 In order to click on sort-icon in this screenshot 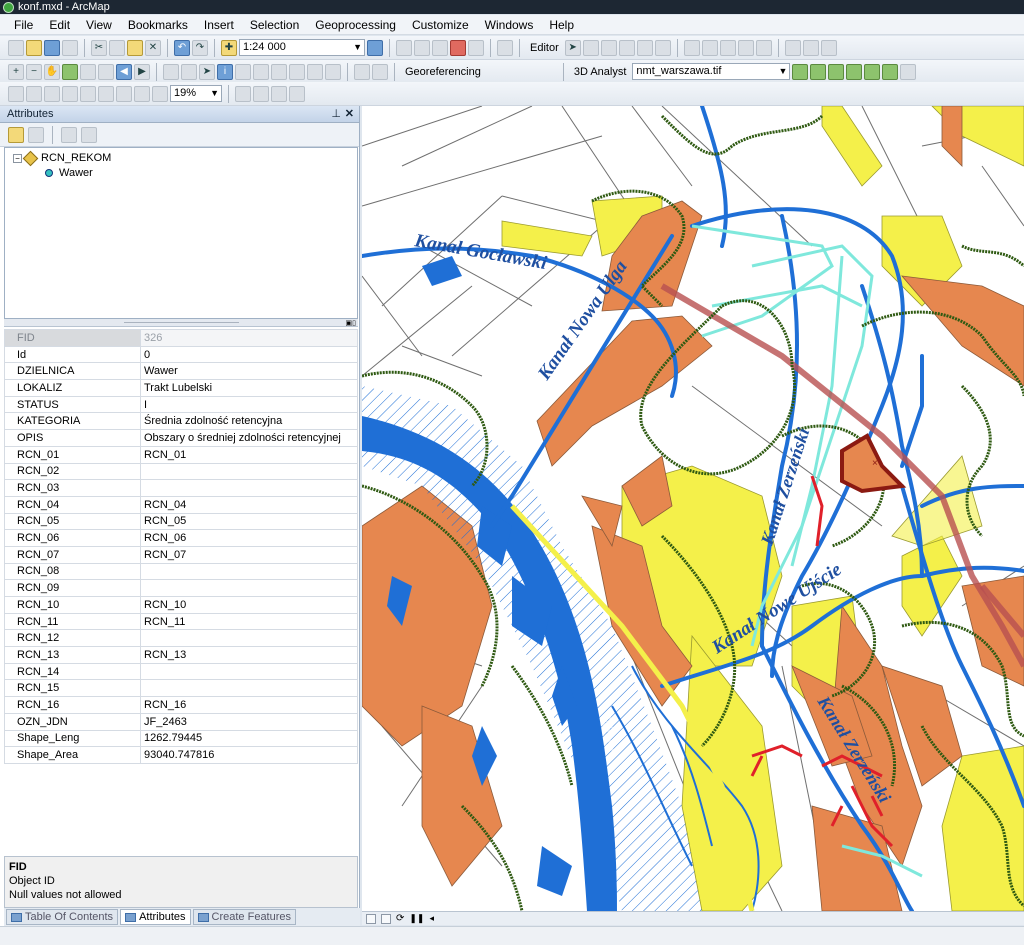, I will do `click(36, 134)`.